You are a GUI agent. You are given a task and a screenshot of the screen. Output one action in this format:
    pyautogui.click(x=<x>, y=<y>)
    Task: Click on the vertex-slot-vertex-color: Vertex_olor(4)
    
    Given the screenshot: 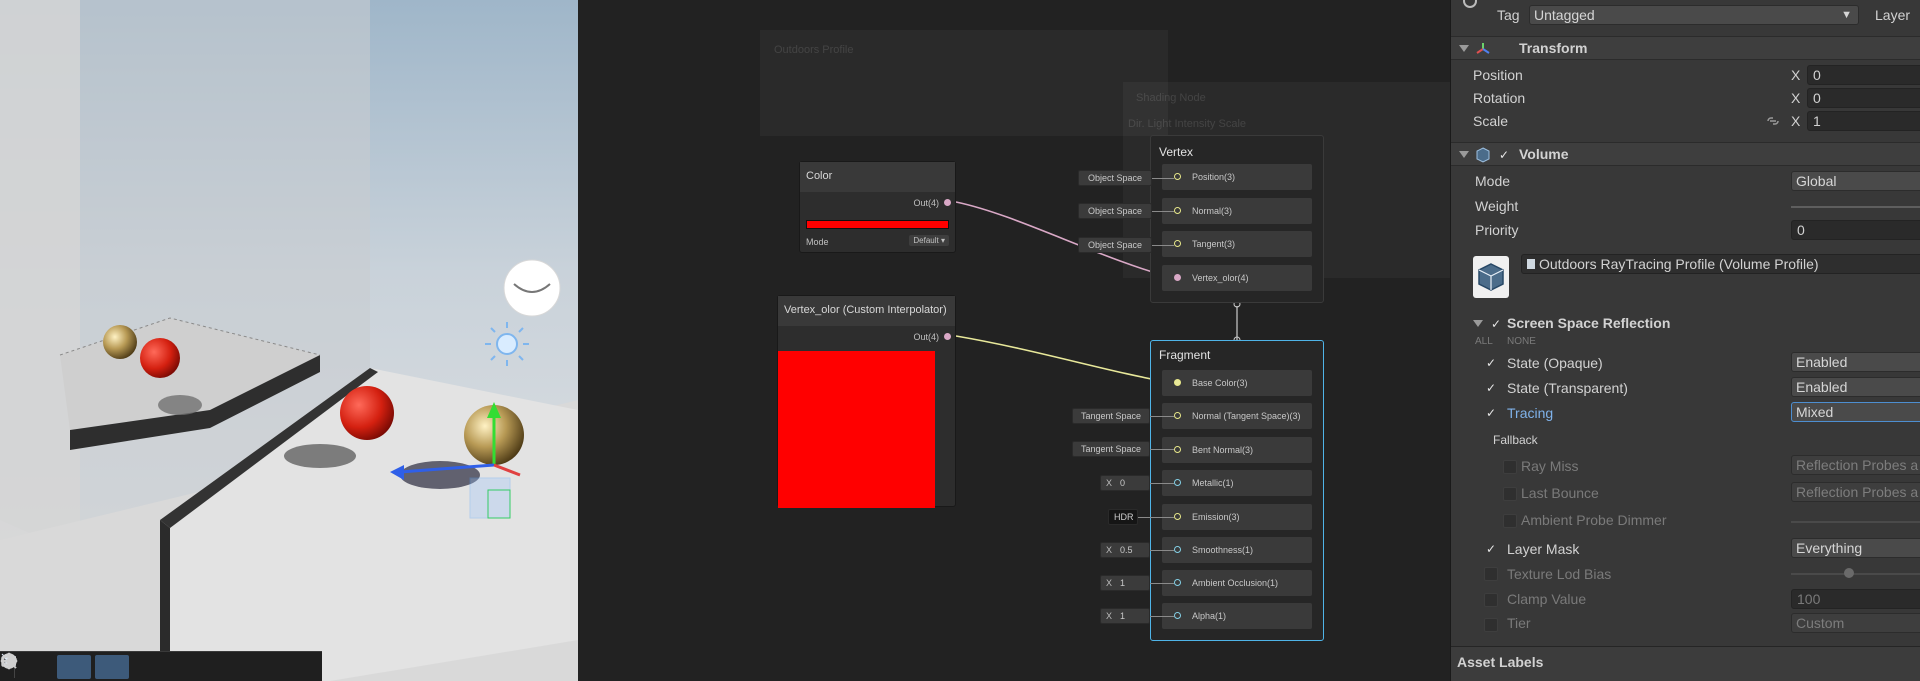 What is the action you would take?
    pyautogui.click(x=1237, y=278)
    